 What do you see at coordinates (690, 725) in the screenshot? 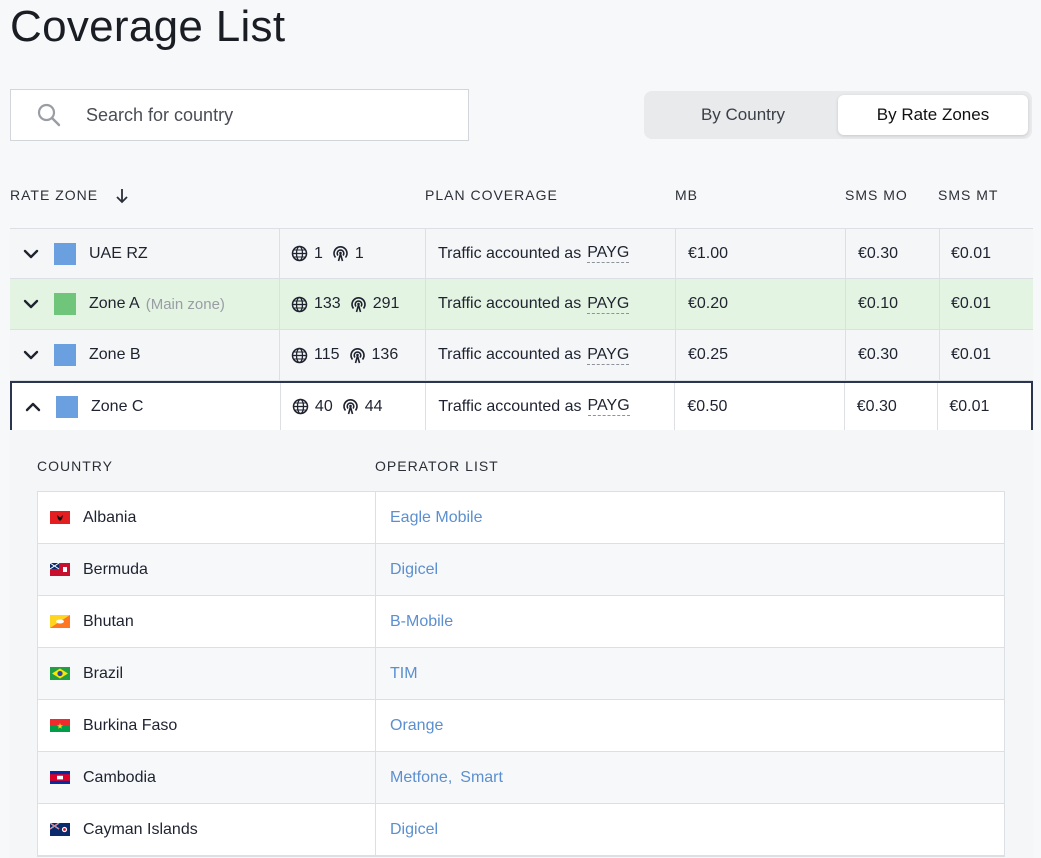
I see `operators-cell: Orange` at bounding box center [690, 725].